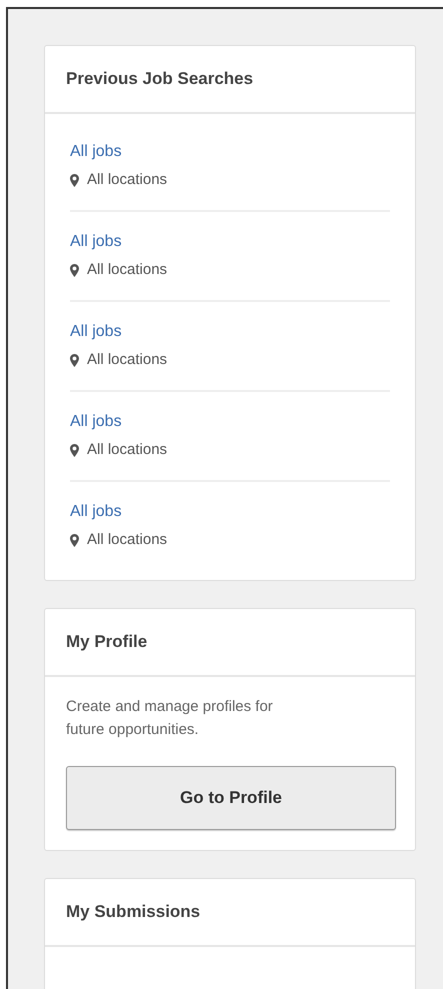 The image size is (443, 989). What do you see at coordinates (231, 798) in the screenshot?
I see `go-to-profile-button: Go to Profile` at bounding box center [231, 798].